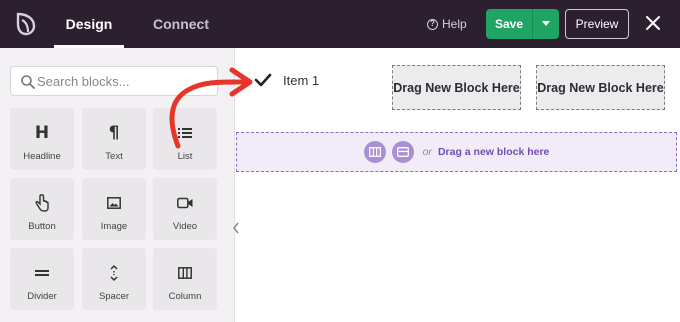  I want to click on dropzone-or-label: or, so click(427, 152).